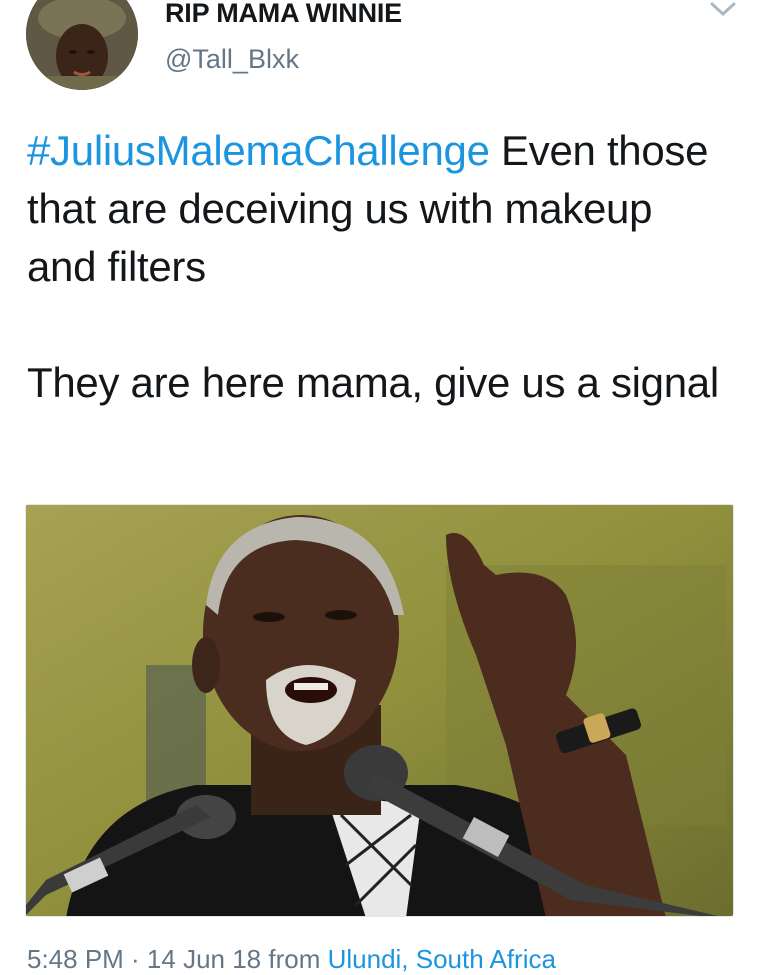 This screenshot has height=975, width=759. I want to click on author-display-name: RIP MAMA WINNIE, so click(283, 14).